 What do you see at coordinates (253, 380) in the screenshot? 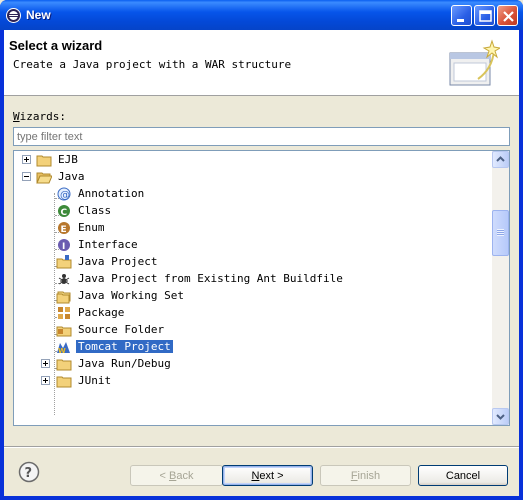
I see `tree-item-junit: JUnit` at bounding box center [253, 380].